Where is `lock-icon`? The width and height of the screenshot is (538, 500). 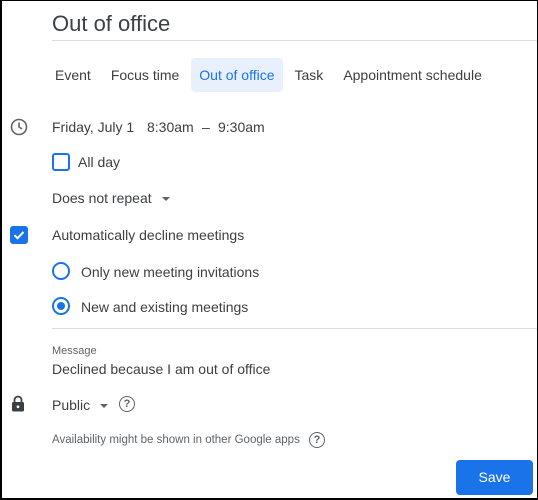 lock-icon is located at coordinates (18, 406).